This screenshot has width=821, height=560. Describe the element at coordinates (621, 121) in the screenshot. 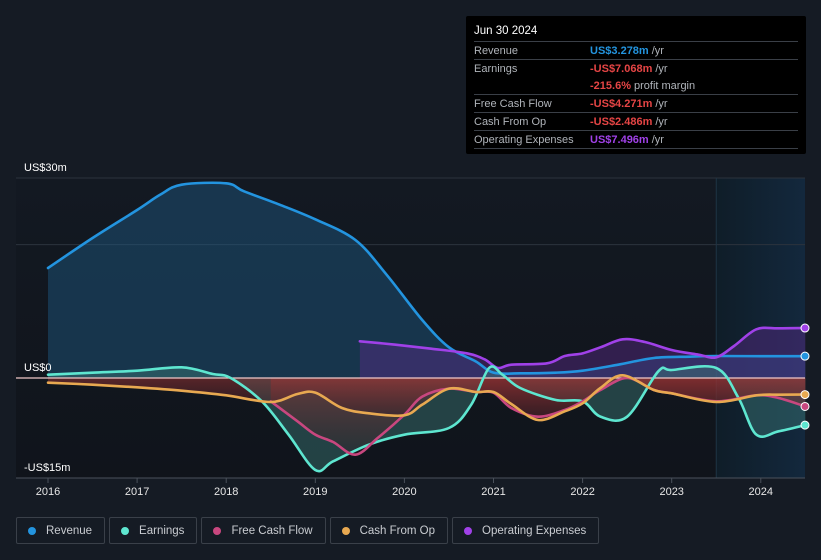

I see `tooltip-value: -US$2.486m` at that location.